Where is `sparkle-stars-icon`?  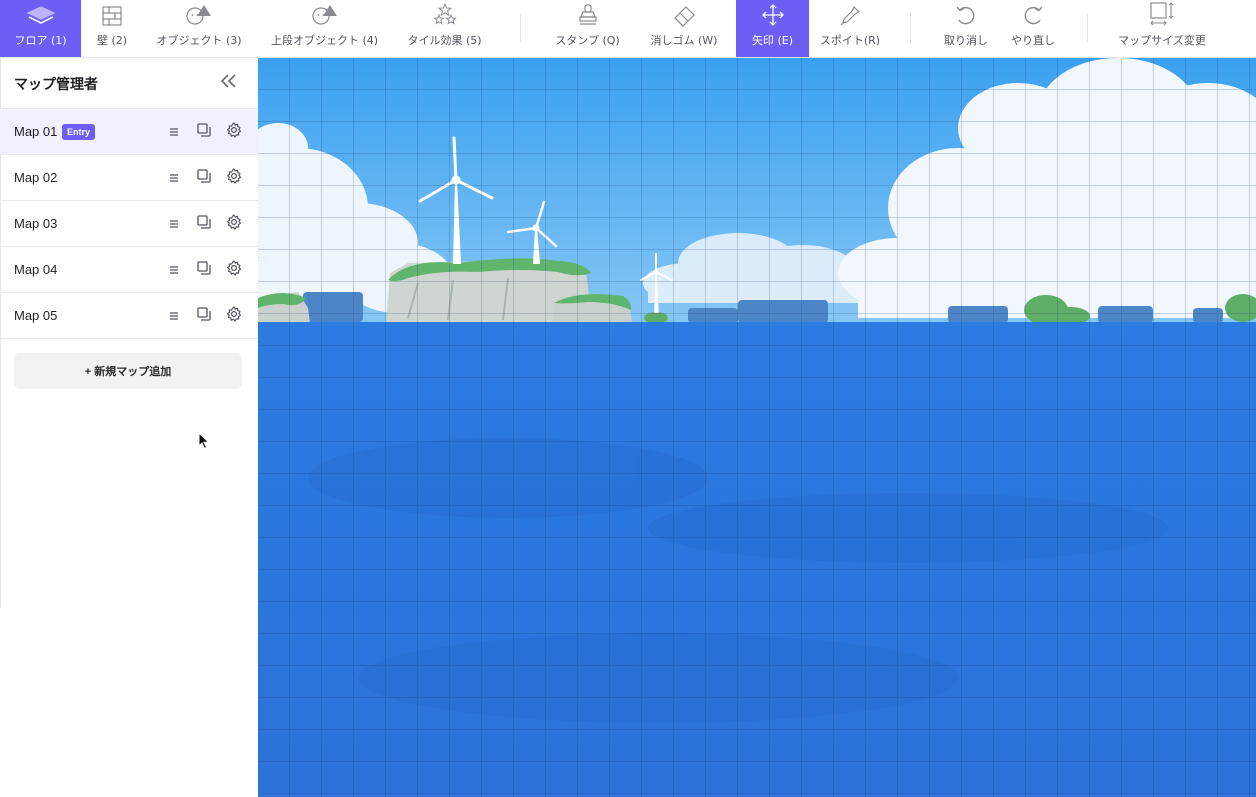
sparkle-stars-icon is located at coordinates (445, 16).